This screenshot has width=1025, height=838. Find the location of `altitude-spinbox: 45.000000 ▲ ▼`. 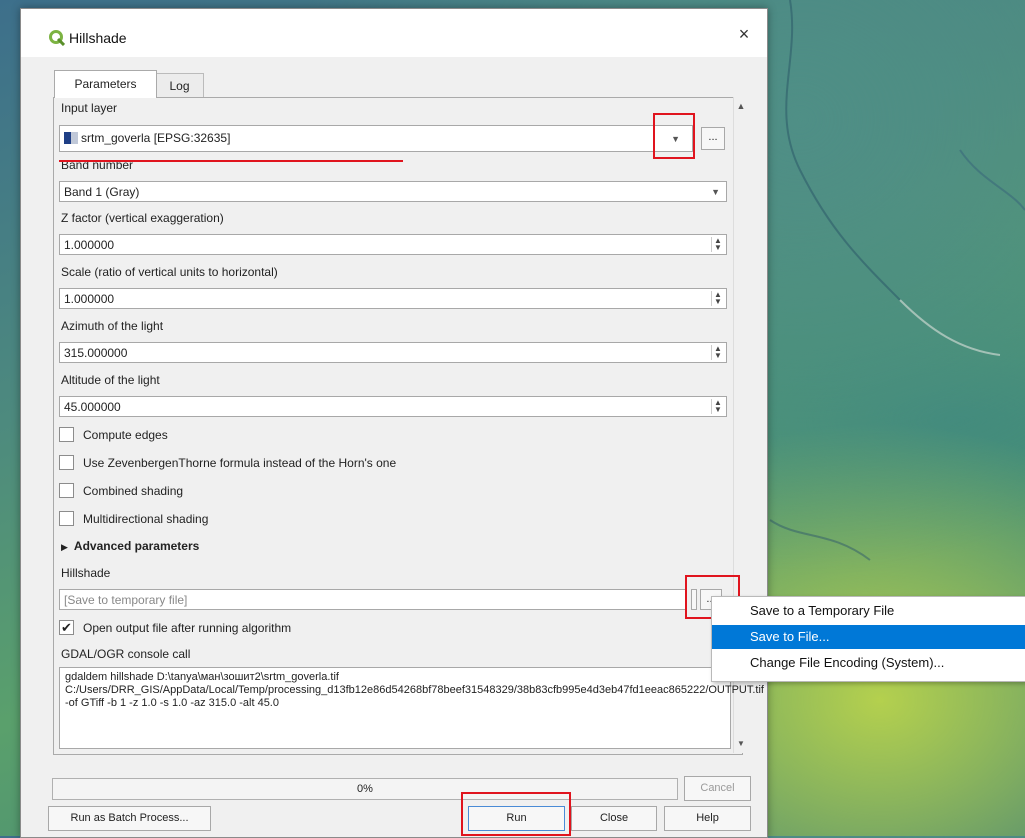

altitude-spinbox: 45.000000 ▲ ▼ is located at coordinates (393, 406).